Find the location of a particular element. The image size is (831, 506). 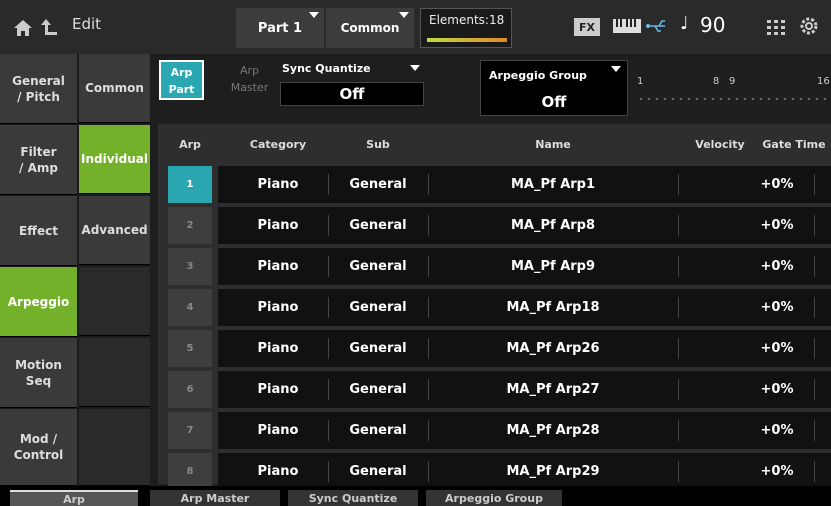

arp-slot-button: 6 is located at coordinates (190, 389).